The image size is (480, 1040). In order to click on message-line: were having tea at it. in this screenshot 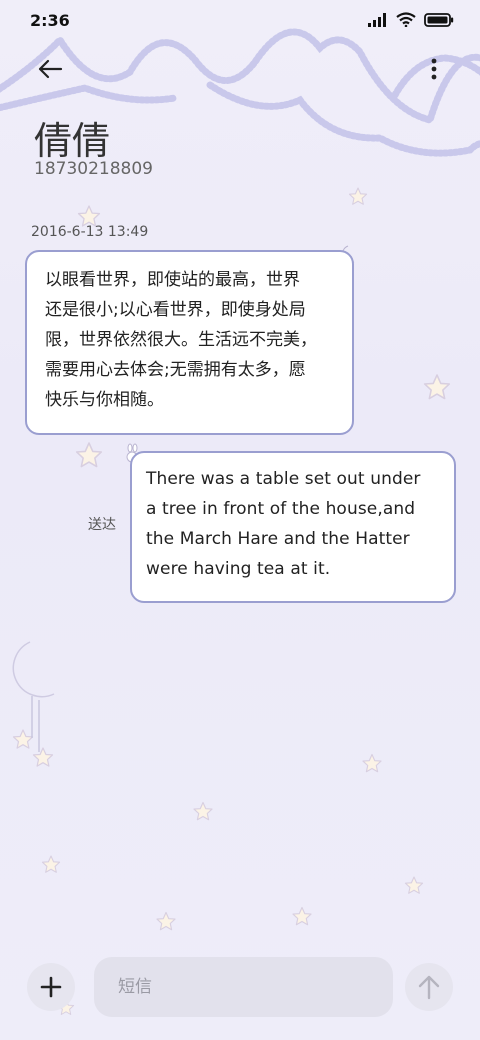, I will do `click(238, 569)`.